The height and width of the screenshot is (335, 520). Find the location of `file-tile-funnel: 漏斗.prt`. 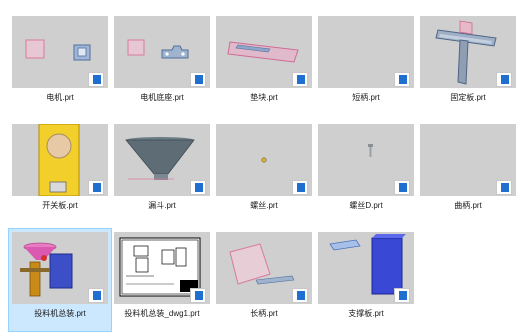

file-tile-funnel: 漏斗.prt is located at coordinates (162, 171).